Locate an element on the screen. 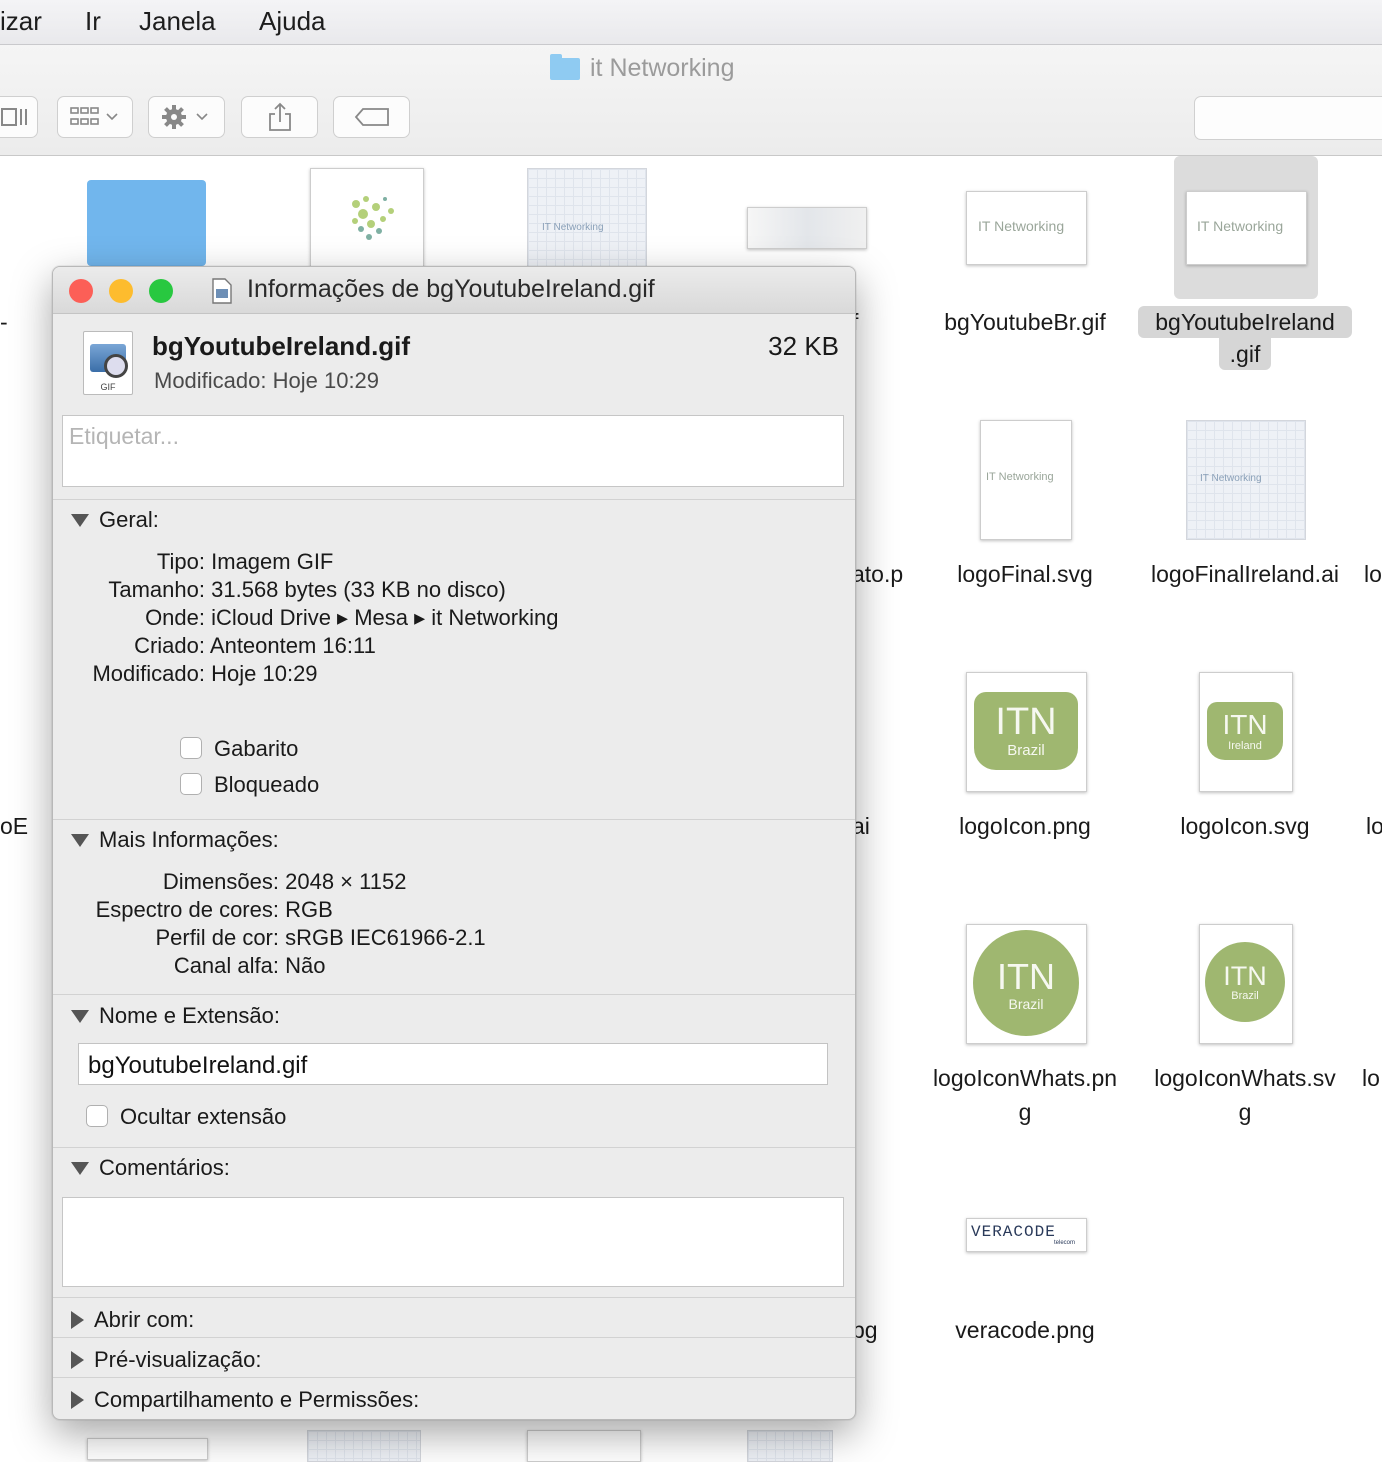  file-label: - is located at coordinates (4, 322).